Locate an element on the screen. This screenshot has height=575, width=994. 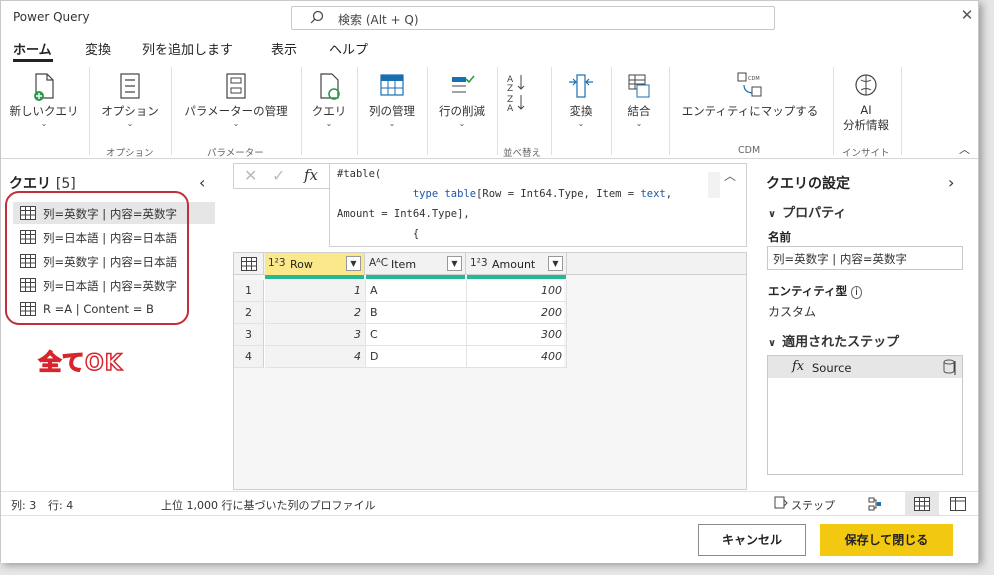
cell-row: 2 is located at coordinates (315, 313).